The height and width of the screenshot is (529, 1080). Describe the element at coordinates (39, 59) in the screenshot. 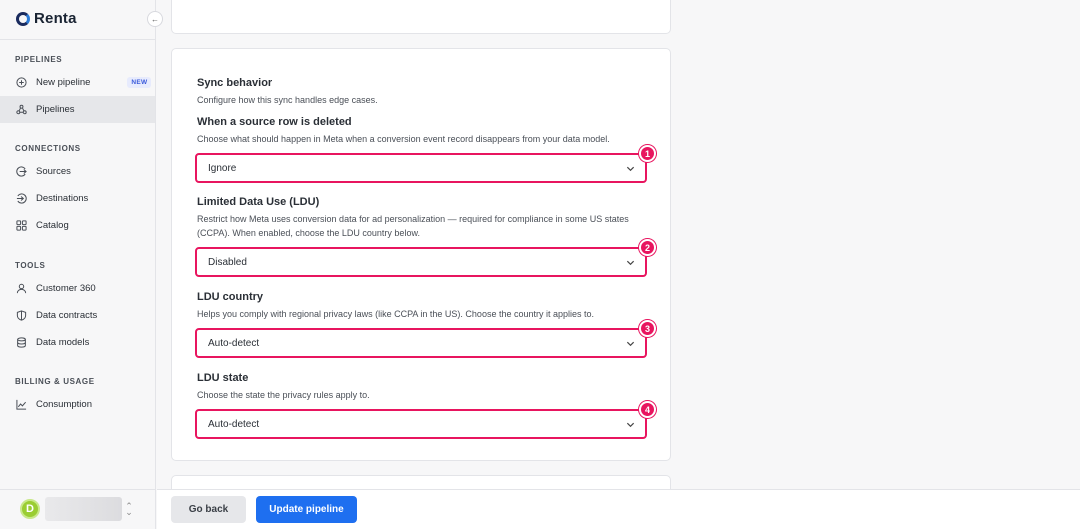

I see `section-title-pipelines: PIPELINES` at that location.